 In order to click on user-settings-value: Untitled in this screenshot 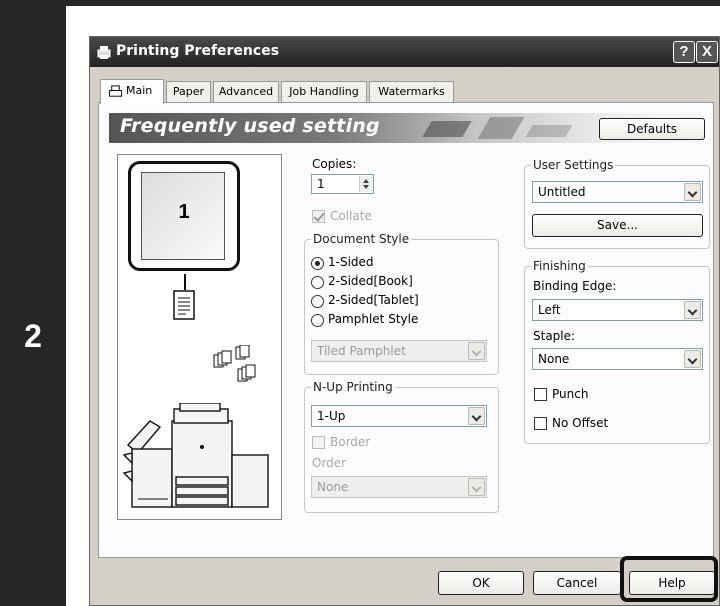, I will do `click(562, 192)`.